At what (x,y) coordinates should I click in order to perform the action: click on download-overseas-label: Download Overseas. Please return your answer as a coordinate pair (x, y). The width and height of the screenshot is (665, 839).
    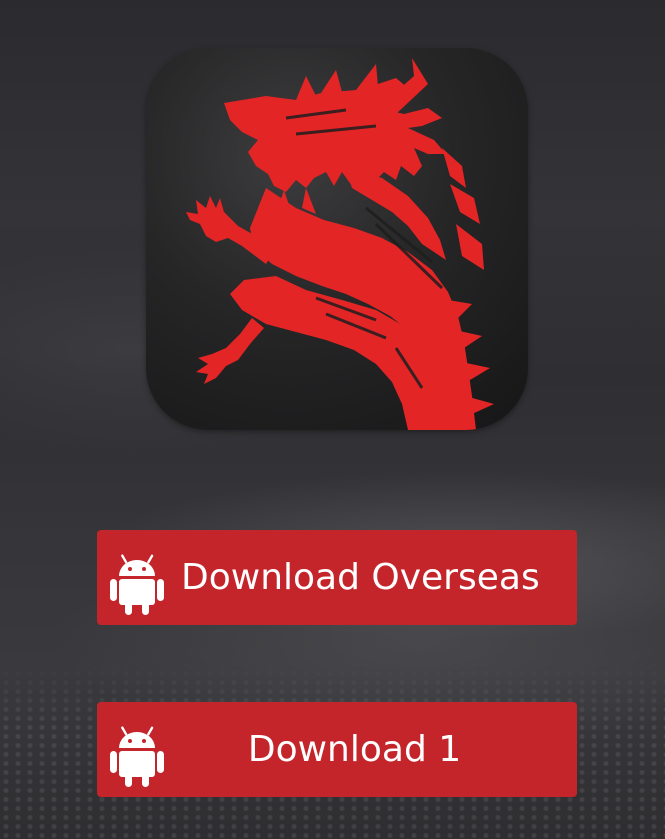
    Looking at the image, I should click on (360, 577).